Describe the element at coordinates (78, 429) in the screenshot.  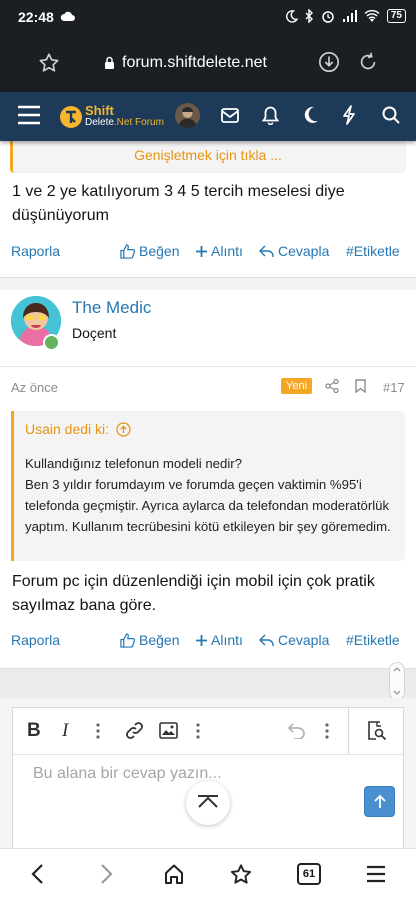
I see `quote-author: Usain dedi ki:` at that location.